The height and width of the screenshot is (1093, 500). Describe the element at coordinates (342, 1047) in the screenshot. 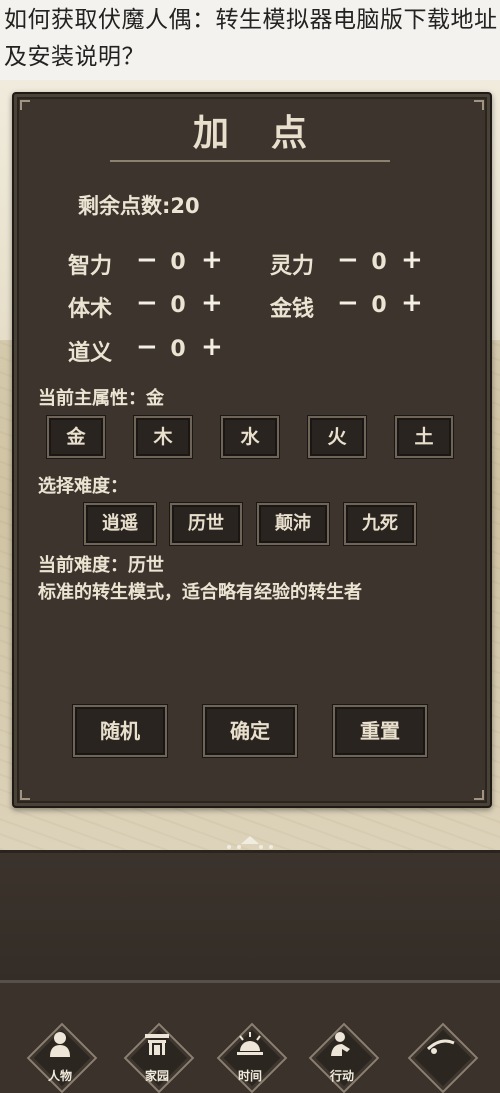

I see `action-icon` at that location.